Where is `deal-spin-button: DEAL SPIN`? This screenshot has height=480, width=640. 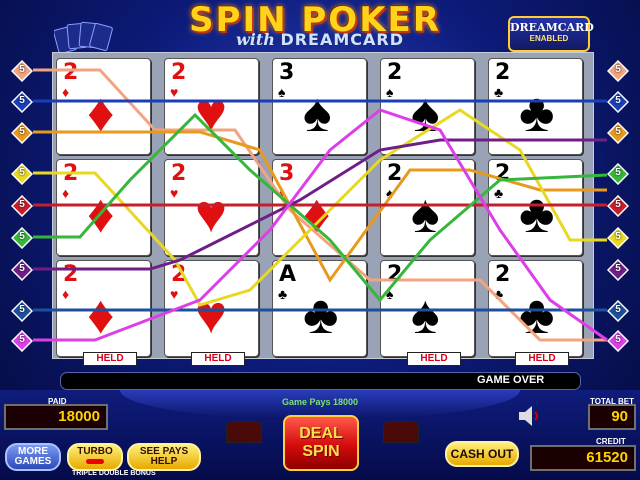 deal-spin-button: DEAL SPIN is located at coordinates (321, 443).